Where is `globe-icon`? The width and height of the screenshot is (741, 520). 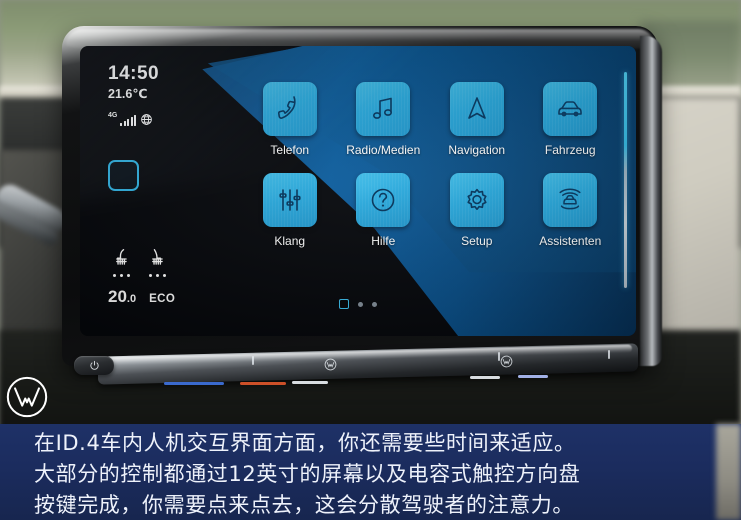
globe-icon is located at coordinates (147, 119).